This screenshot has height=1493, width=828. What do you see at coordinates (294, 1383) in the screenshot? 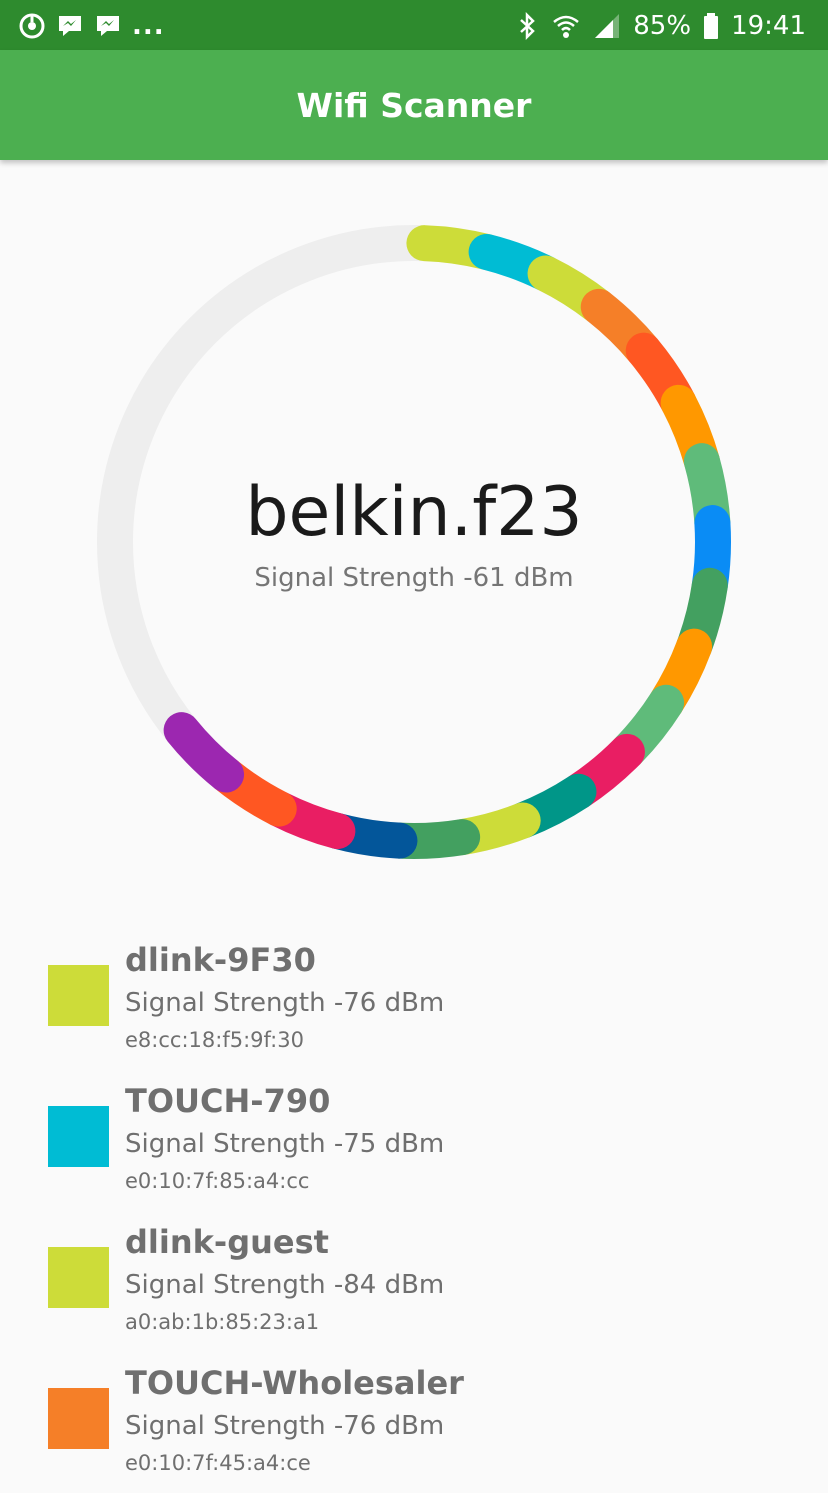
I see `network-name: TOUCH-Wholesaler` at bounding box center [294, 1383].